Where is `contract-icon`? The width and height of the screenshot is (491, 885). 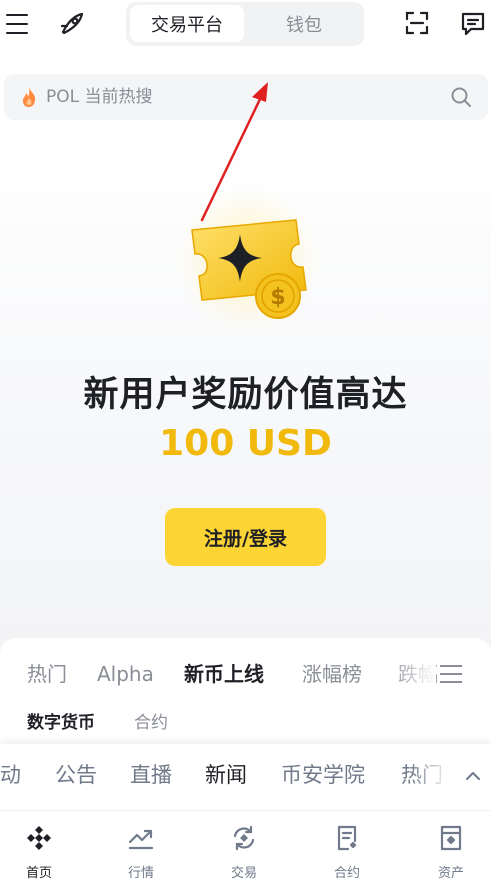
contract-icon is located at coordinates (347, 838).